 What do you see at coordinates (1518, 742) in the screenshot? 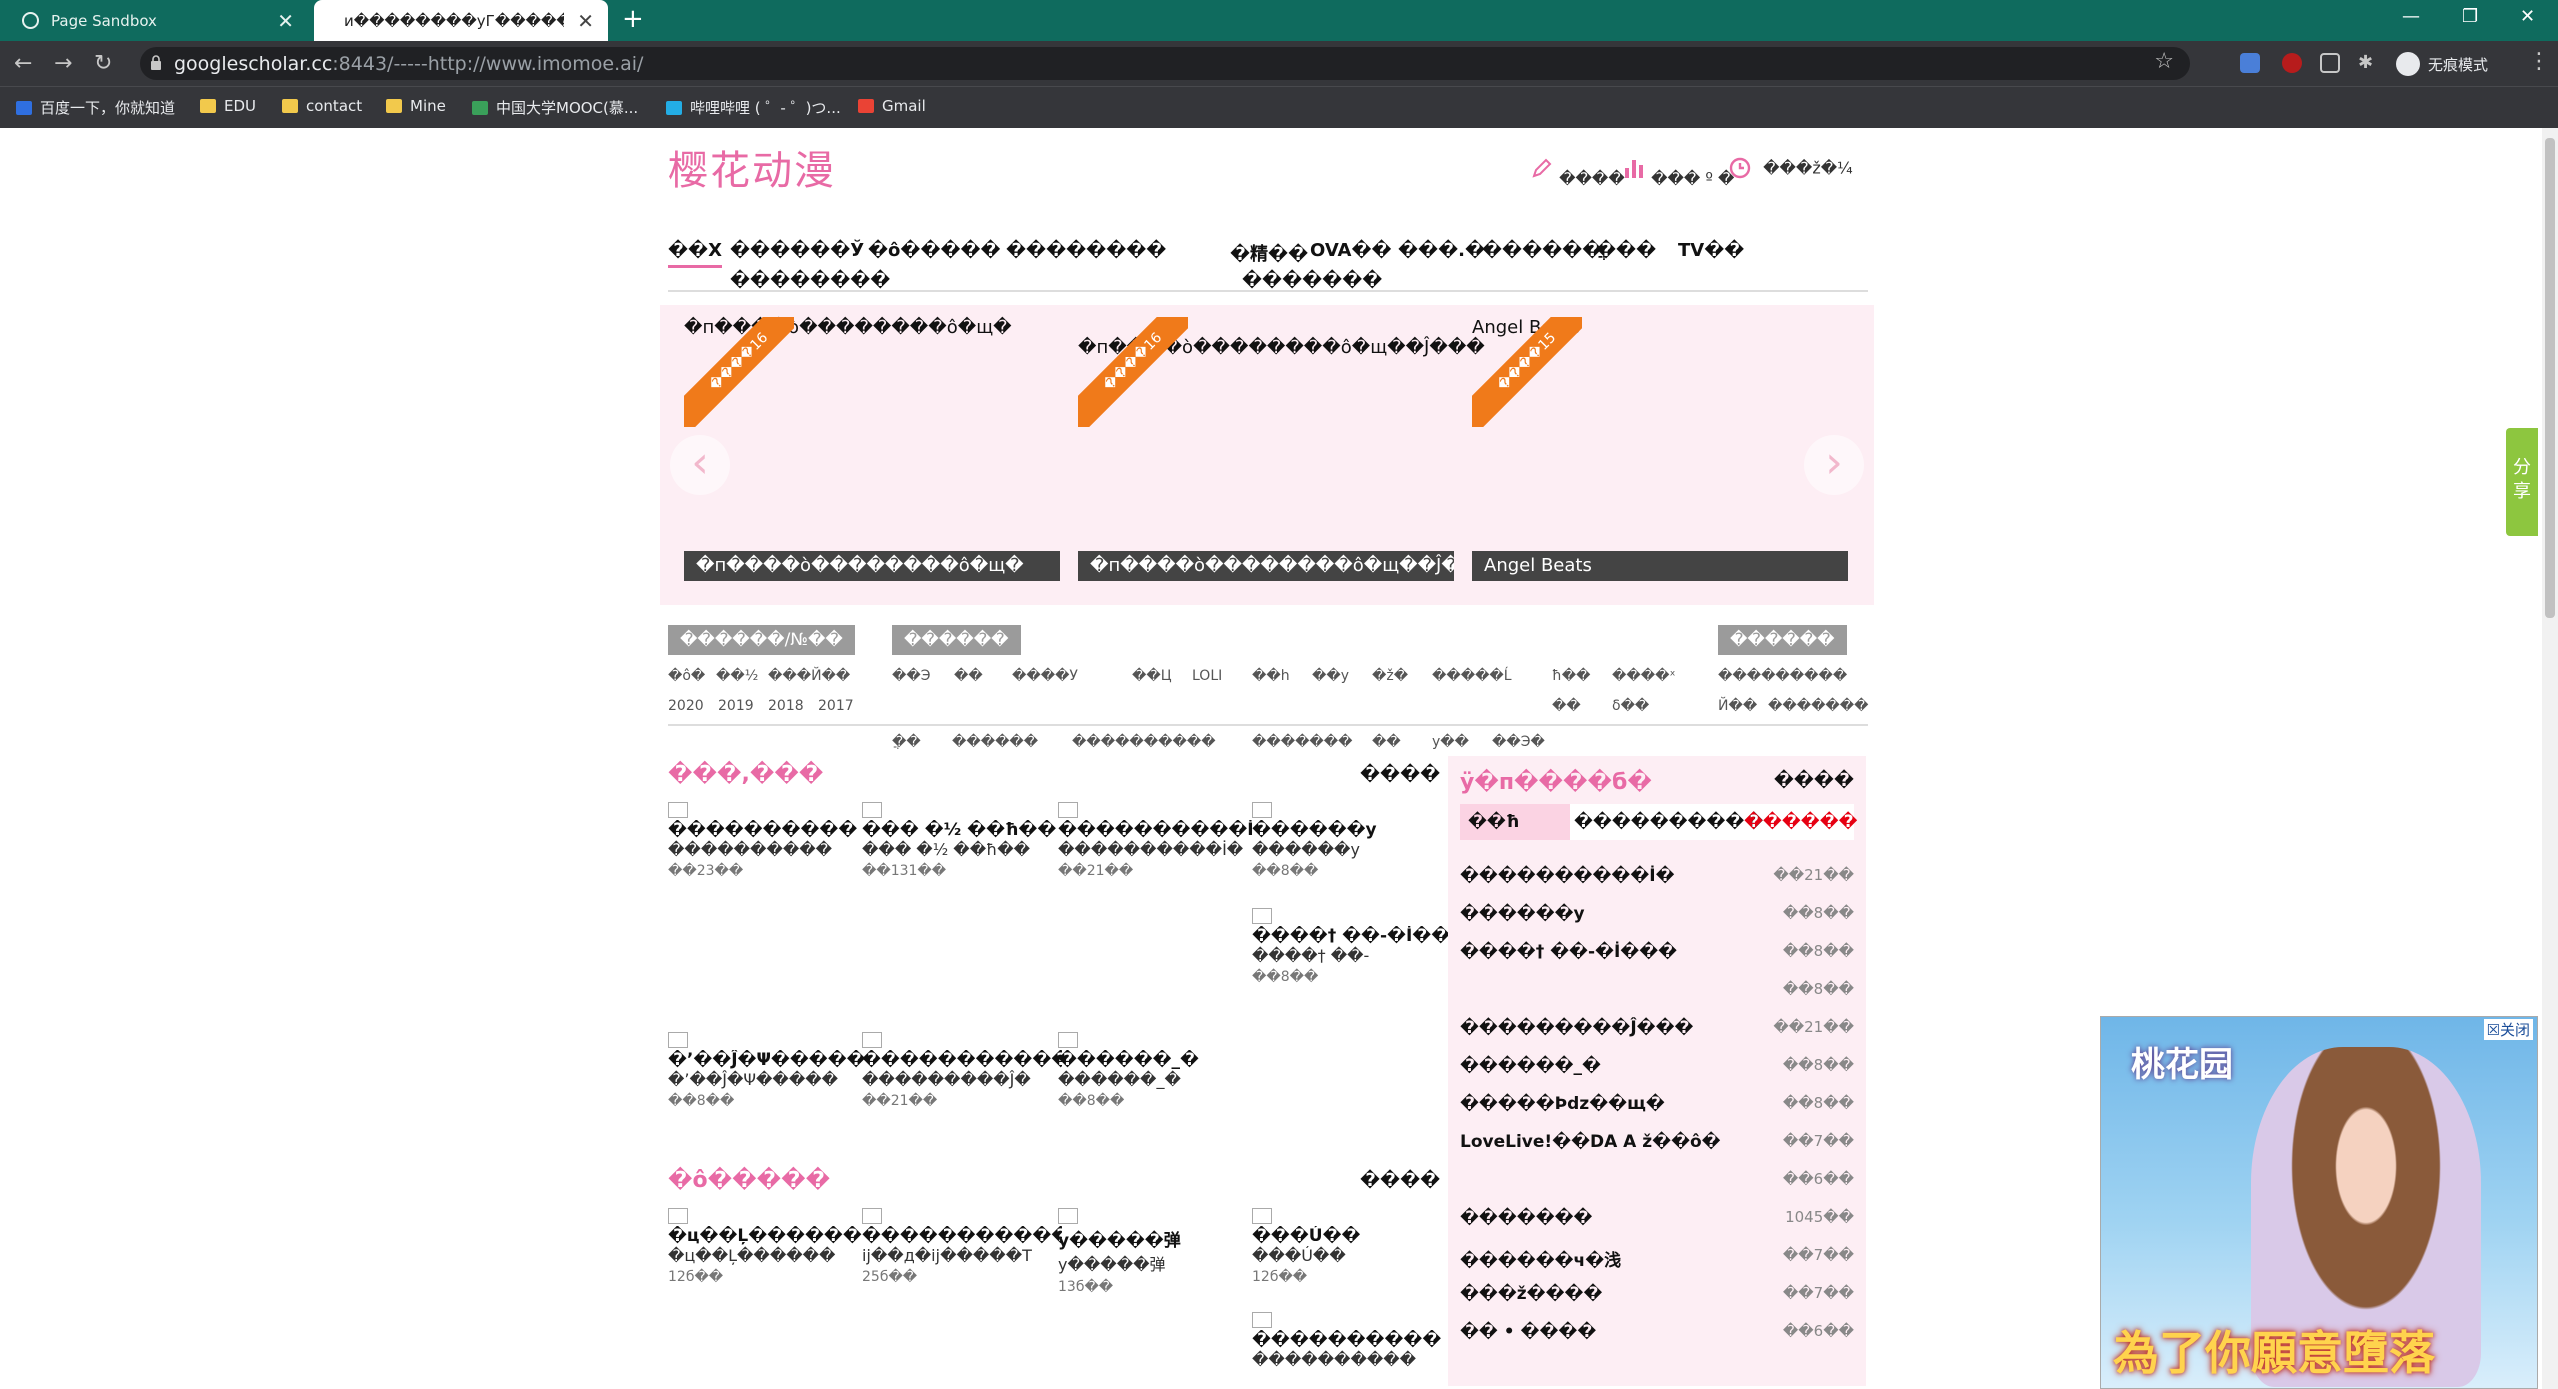
I see `filter-link: ��Э�` at bounding box center [1518, 742].